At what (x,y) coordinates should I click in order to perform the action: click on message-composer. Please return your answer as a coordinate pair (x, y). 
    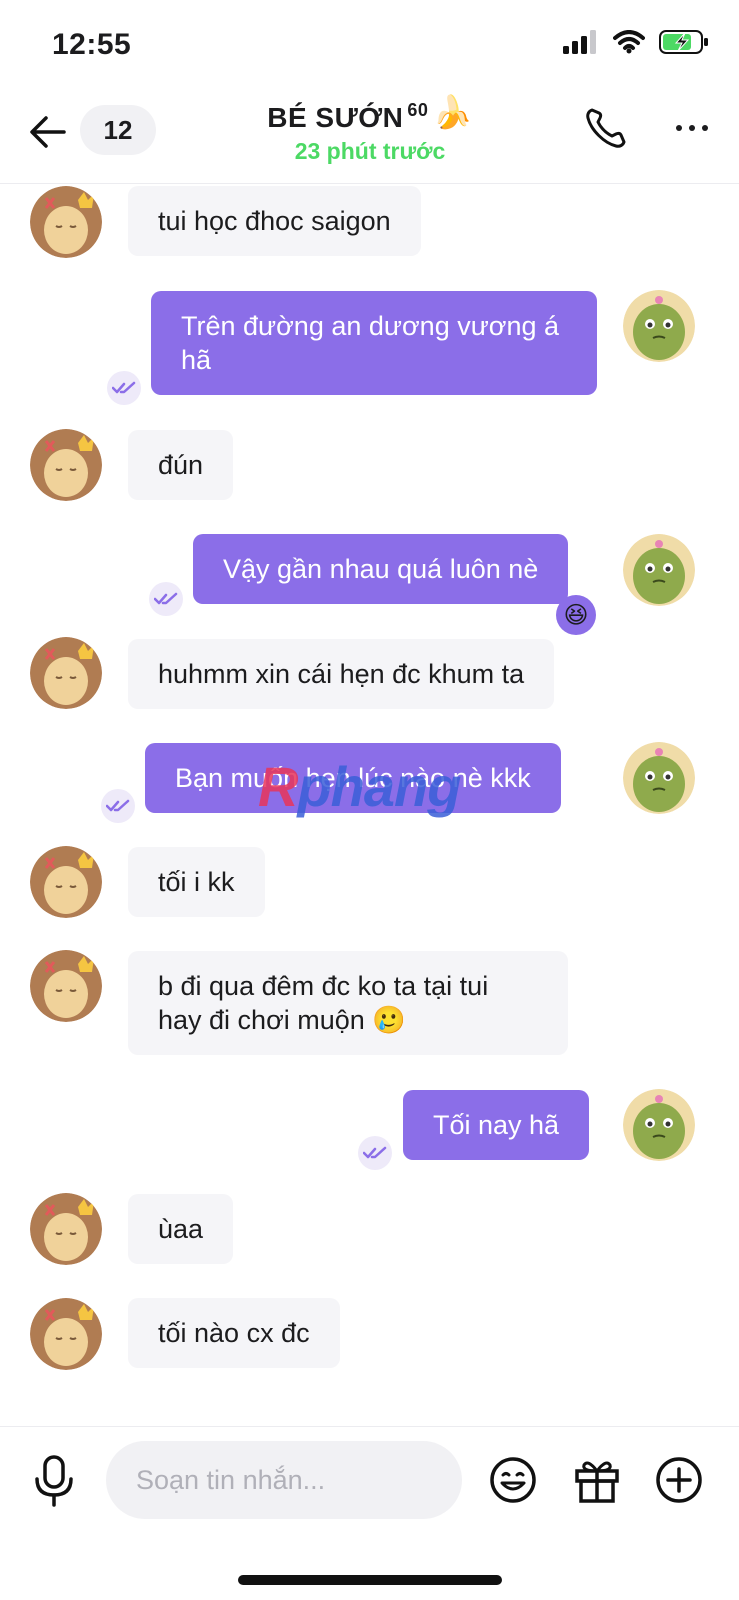
    Looking at the image, I should click on (369, 1513).